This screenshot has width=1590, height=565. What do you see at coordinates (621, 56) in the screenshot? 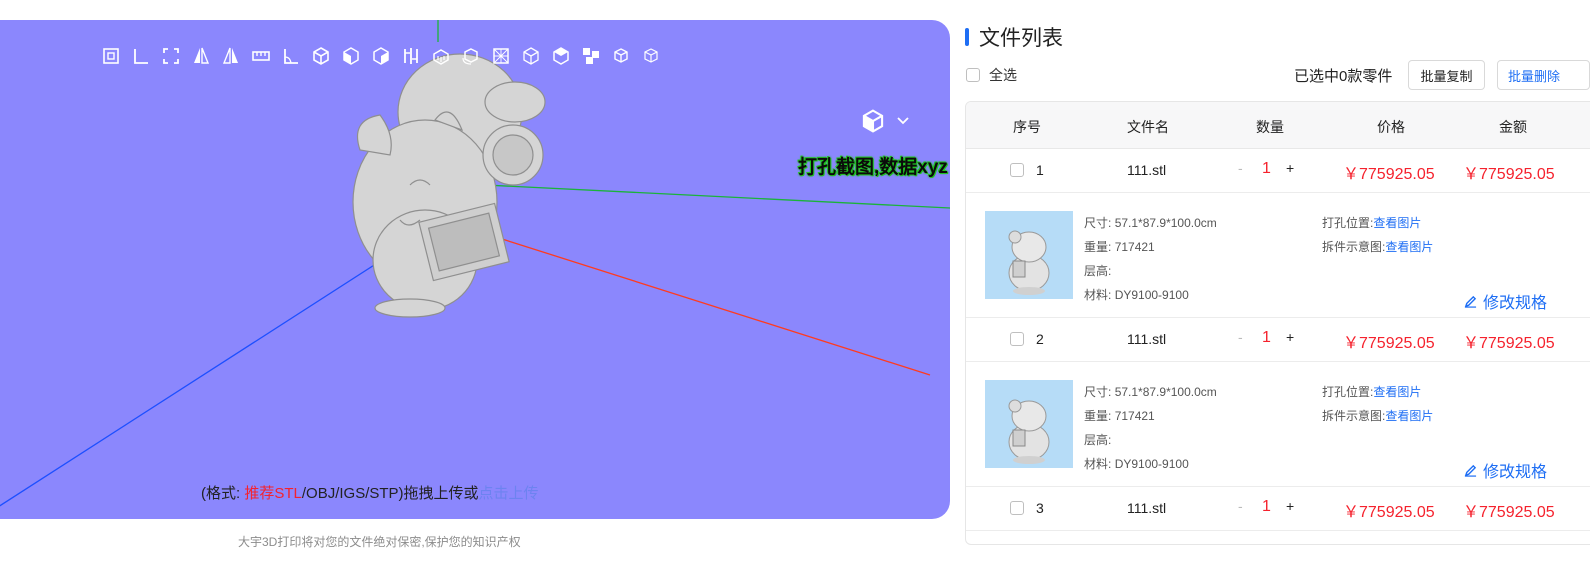
I see `cube-top-icon` at bounding box center [621, 56].